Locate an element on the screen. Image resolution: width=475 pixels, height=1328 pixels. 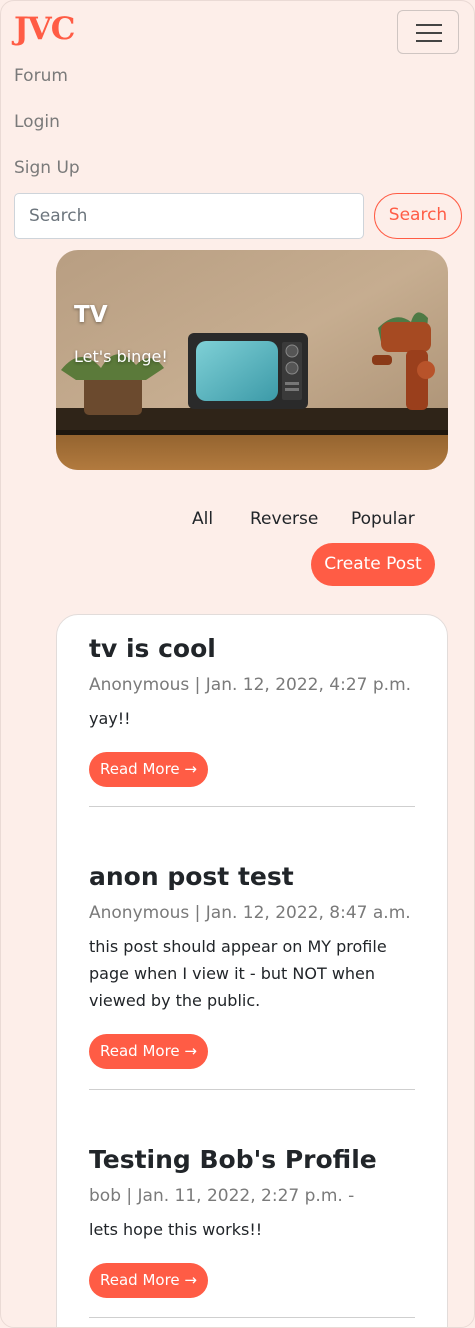
filter-reverse: Reverse is located at coordinates (284, 519).